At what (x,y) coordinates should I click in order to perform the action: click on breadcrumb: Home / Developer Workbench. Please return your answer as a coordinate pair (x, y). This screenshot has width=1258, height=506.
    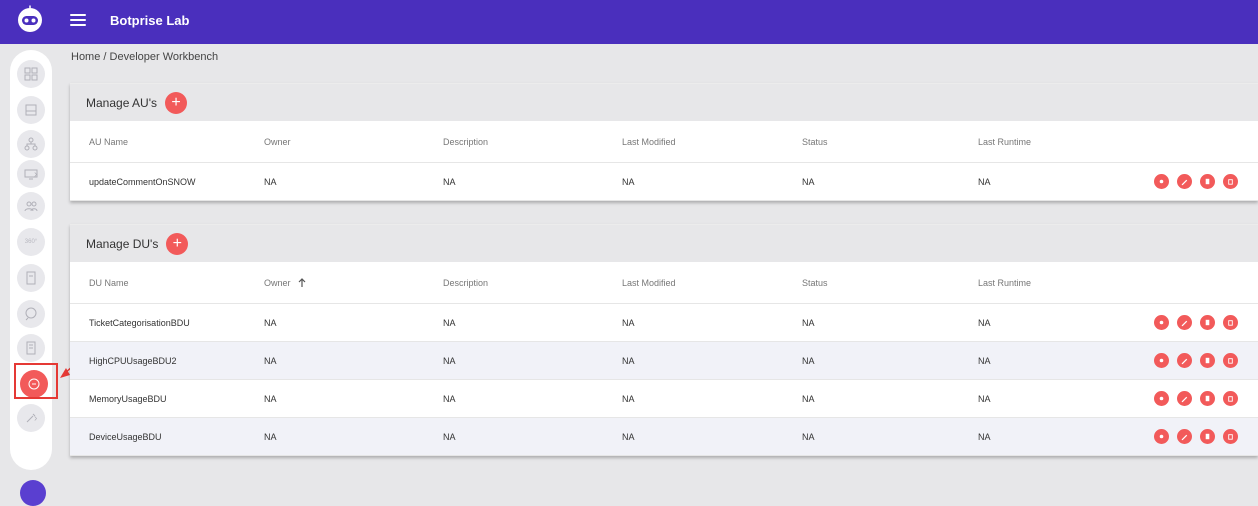
    Looking at the image, I should click on (145, 57).